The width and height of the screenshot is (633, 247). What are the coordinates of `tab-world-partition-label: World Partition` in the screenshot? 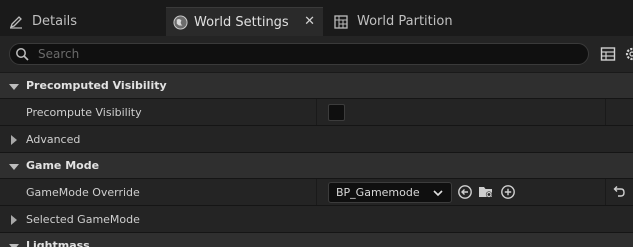 It's located at (405, 21).